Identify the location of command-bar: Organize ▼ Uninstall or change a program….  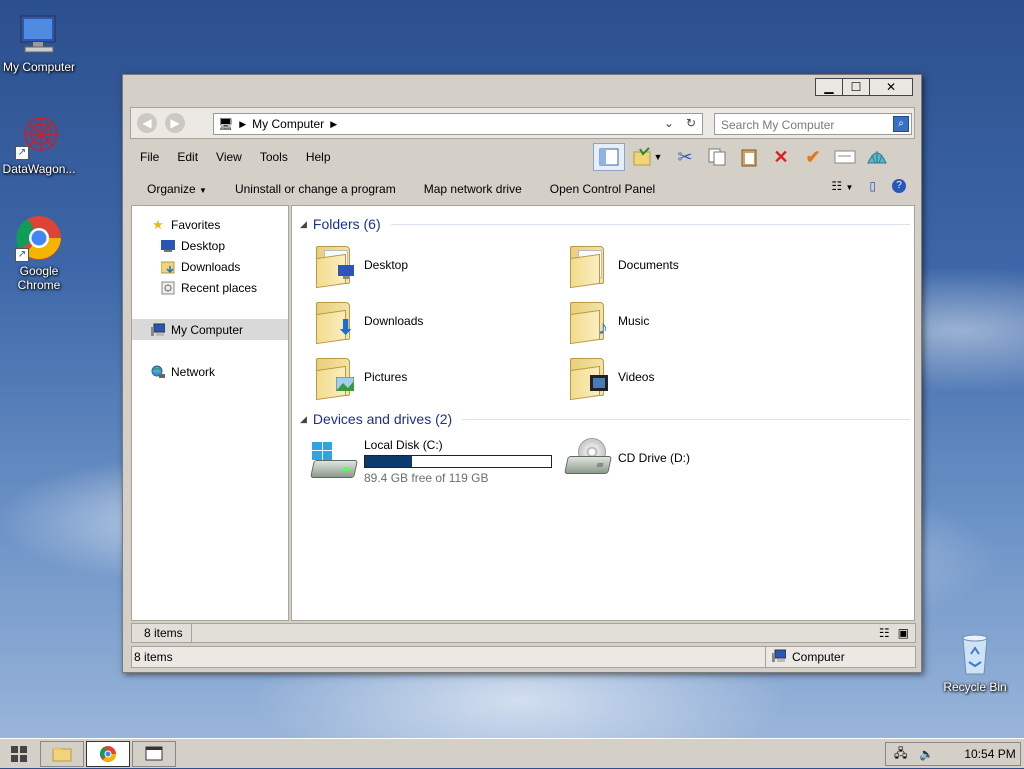
(523, 189).